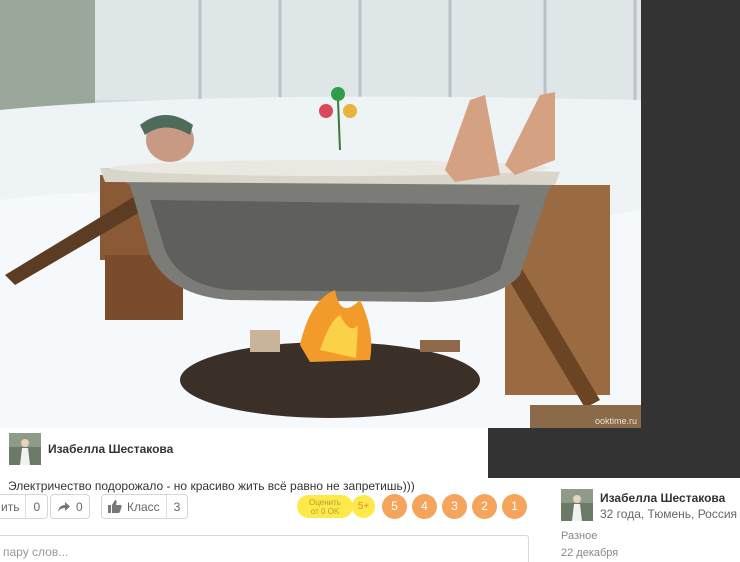  What do you see at coordinates (79, 506) in the screenshot?
I see `reshare-count: 0` at bounding box center [79, 506].